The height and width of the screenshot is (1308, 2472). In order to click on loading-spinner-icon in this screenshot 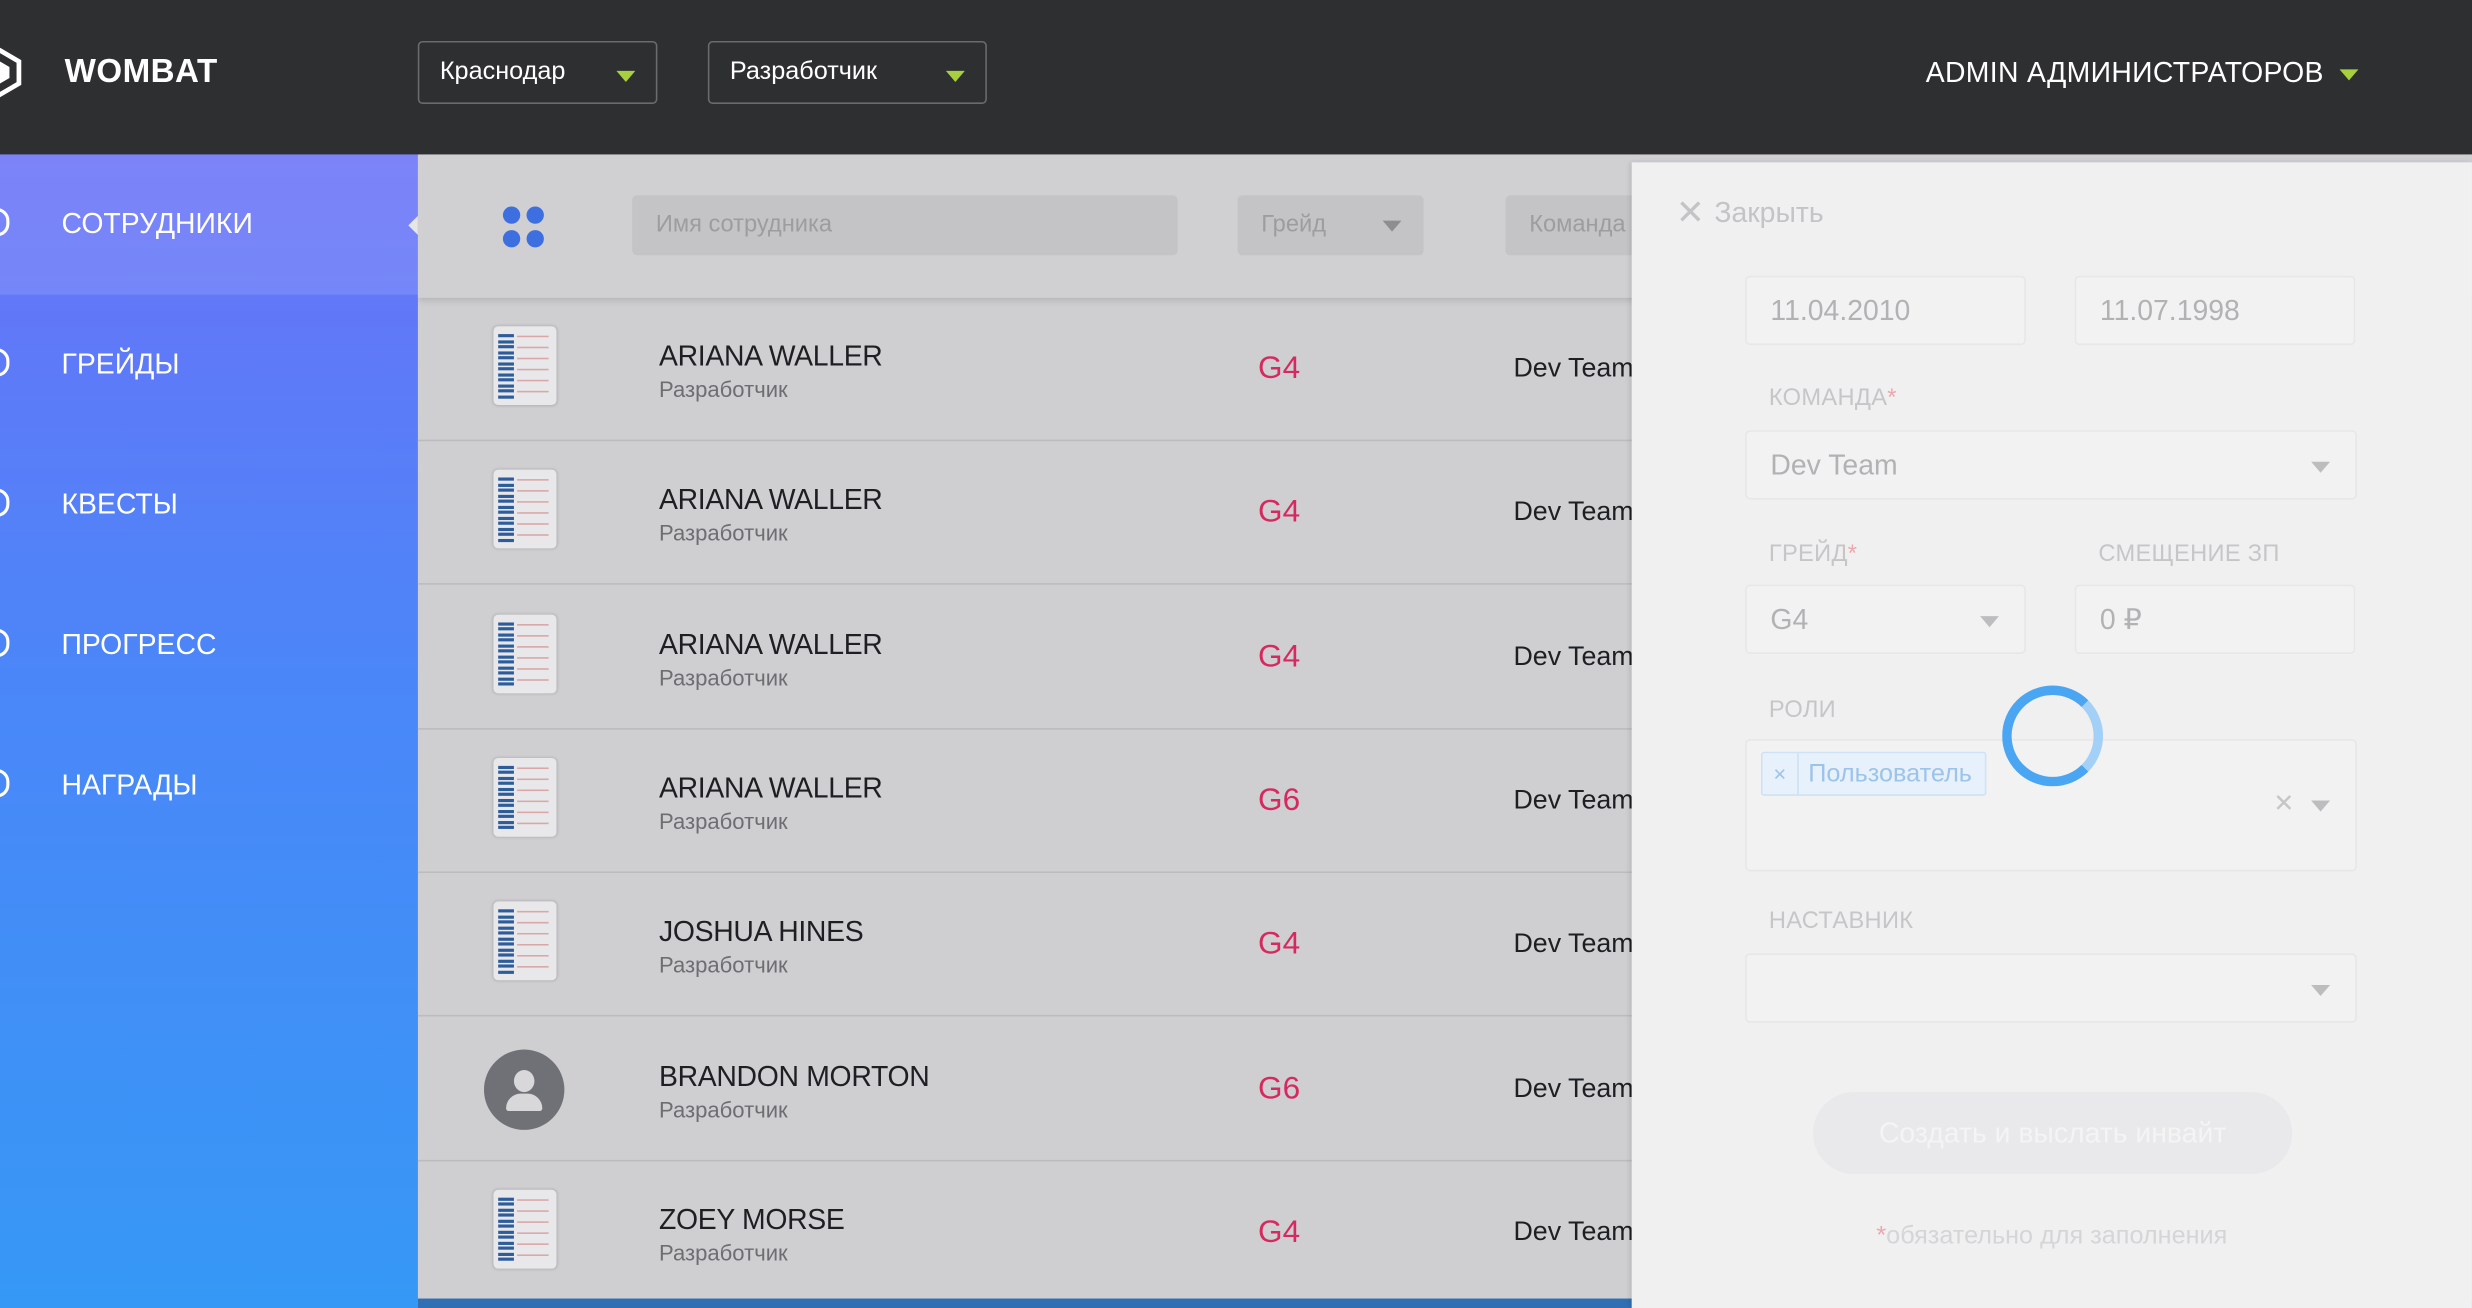, I will do `click(2053, 736)`.